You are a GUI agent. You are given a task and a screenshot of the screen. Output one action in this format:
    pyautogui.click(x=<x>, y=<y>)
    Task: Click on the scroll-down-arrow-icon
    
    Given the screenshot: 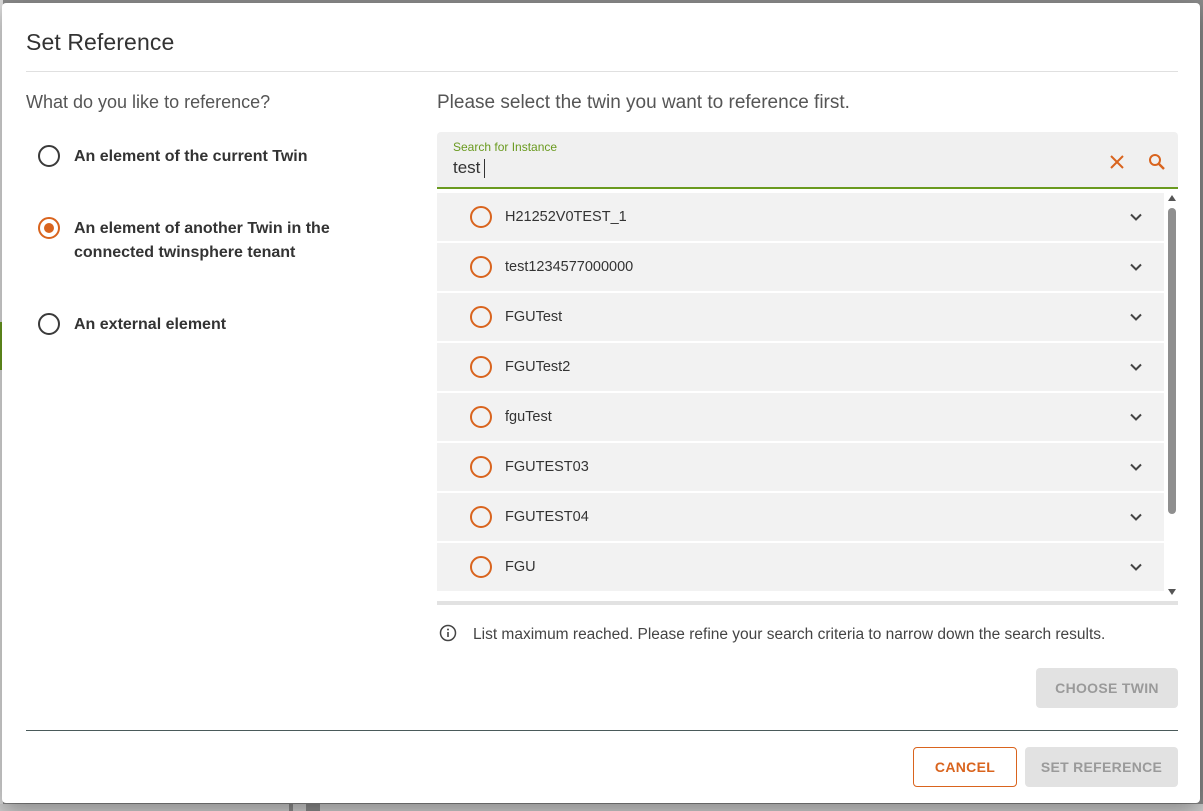 What is the action you would take?
    pyautogui.click(x=1172, y=592)
    